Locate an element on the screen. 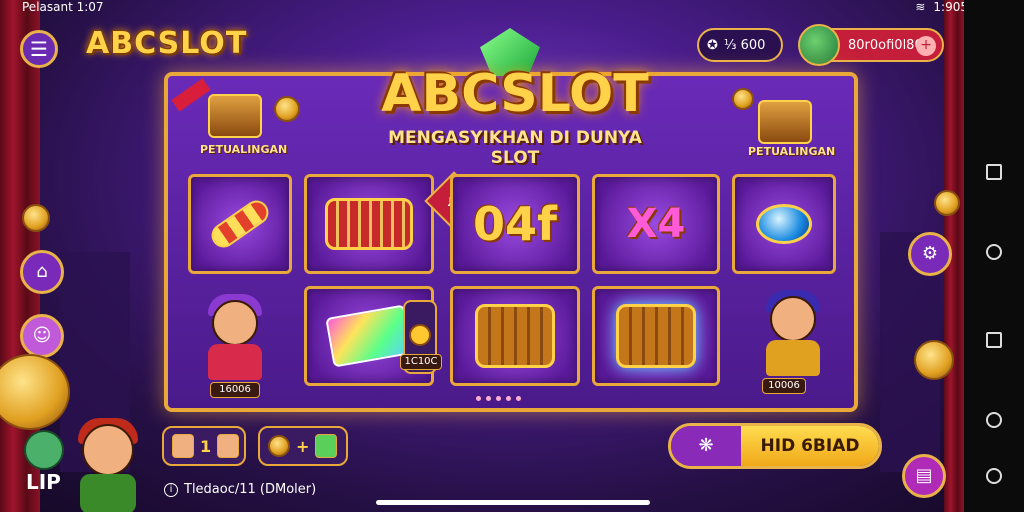 This screenshot has height=512, width=1024. home-button: ⌂ is located at coordinates (42, 272).